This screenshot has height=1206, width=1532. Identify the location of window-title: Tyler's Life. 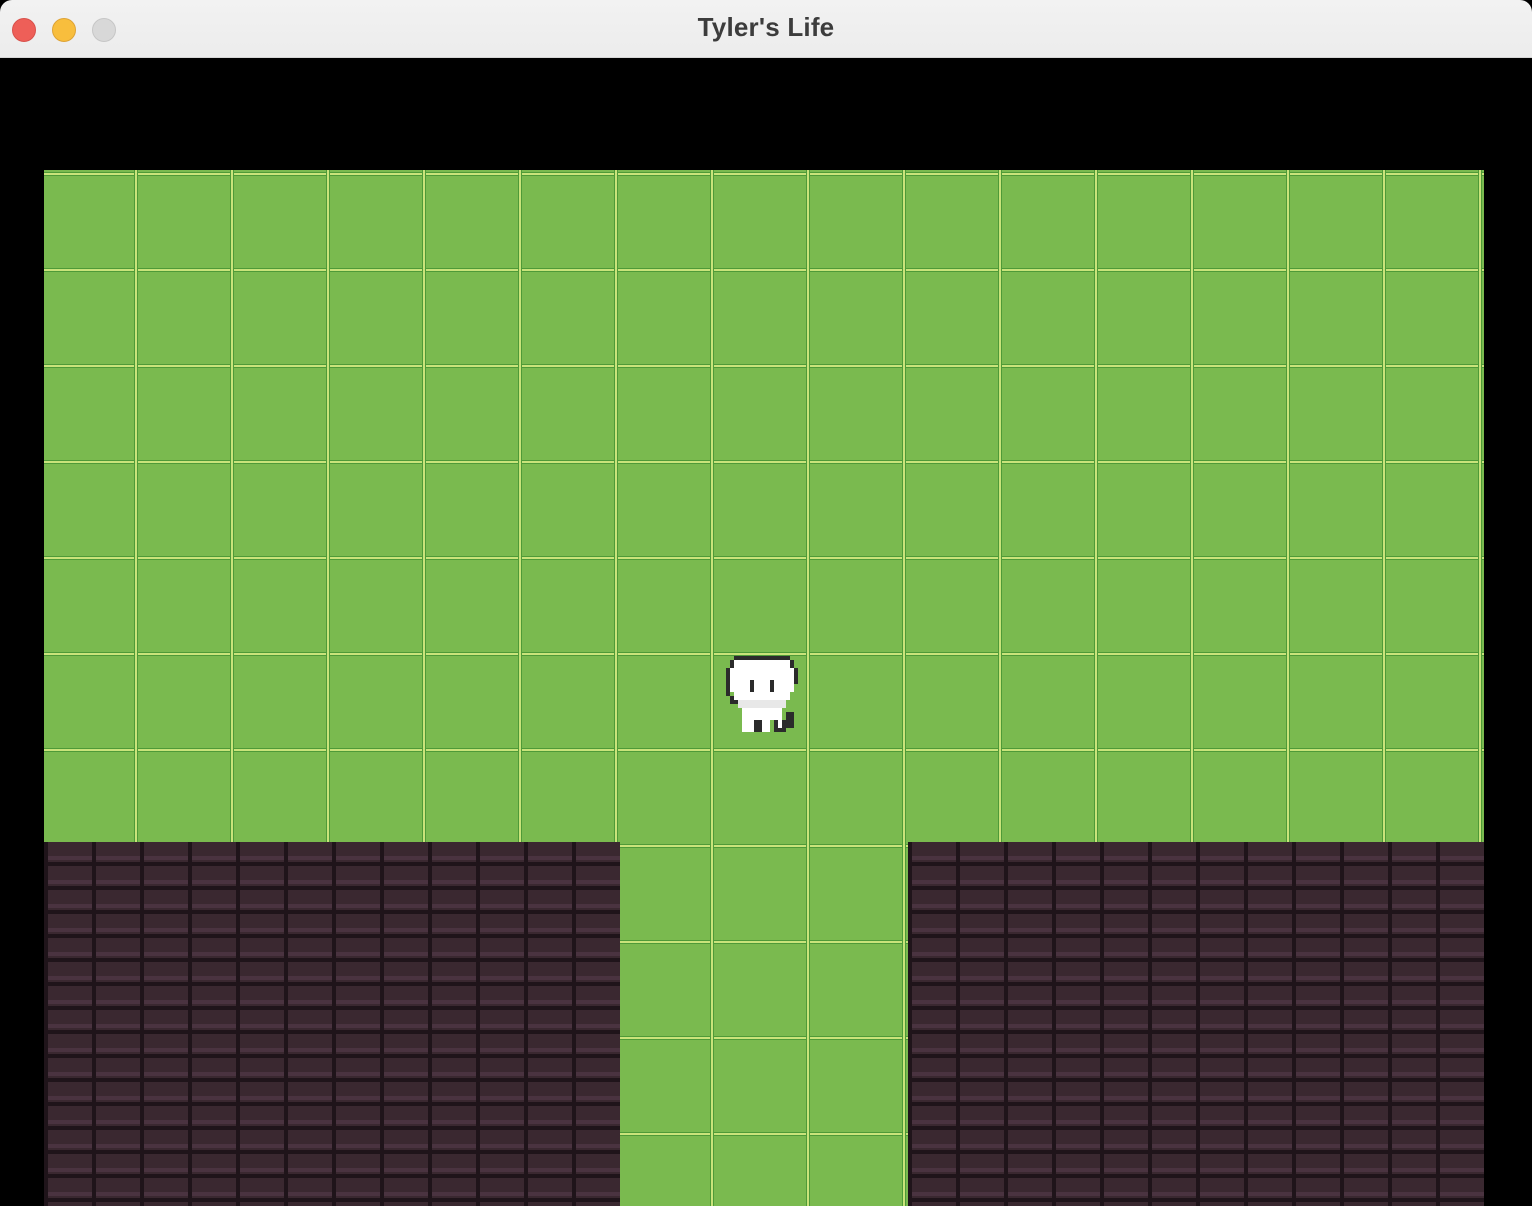
(766, 27).